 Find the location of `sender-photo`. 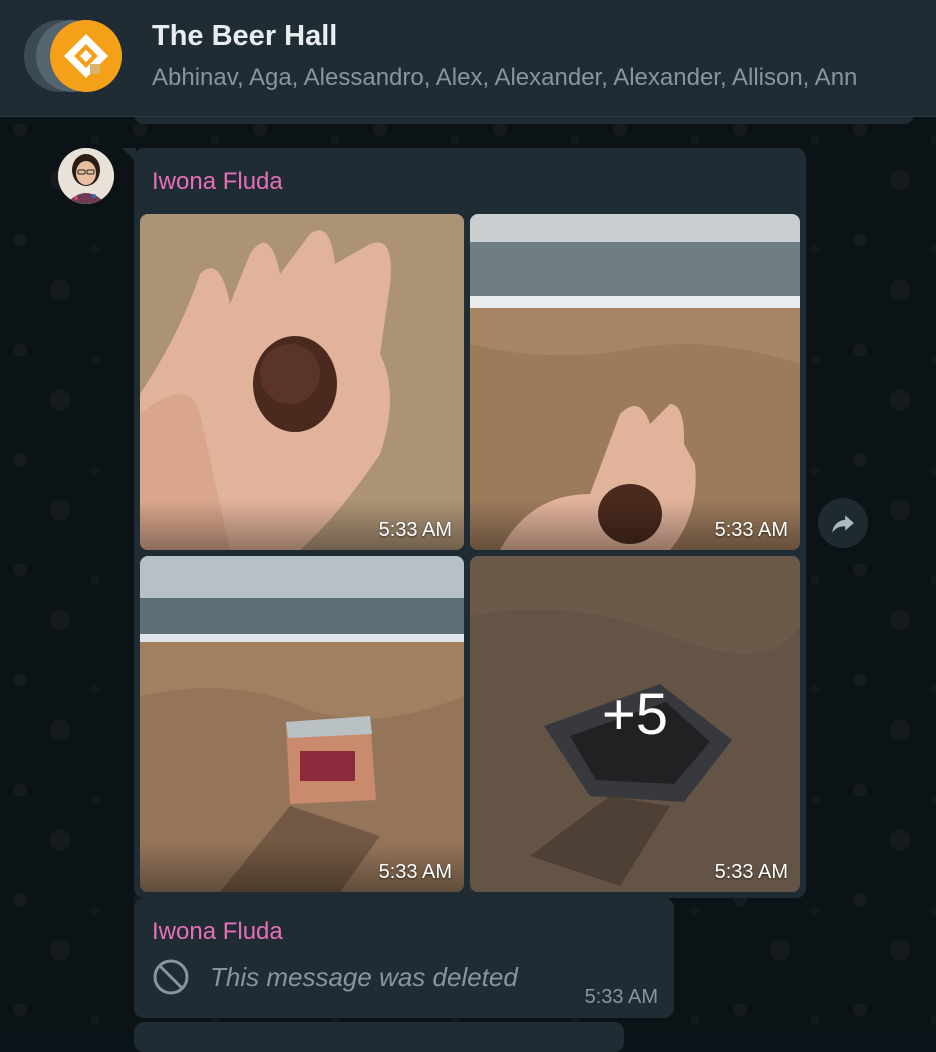

sender-photo is located at coordinates (86, 176).